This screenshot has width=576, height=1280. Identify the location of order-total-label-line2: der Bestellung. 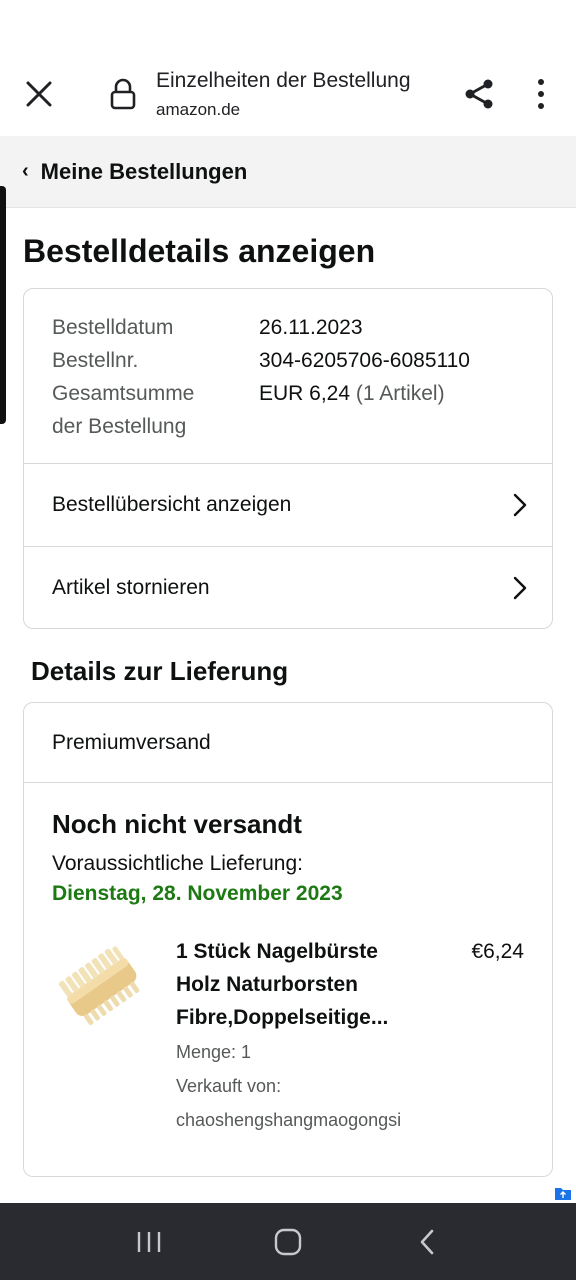
(119, 426).